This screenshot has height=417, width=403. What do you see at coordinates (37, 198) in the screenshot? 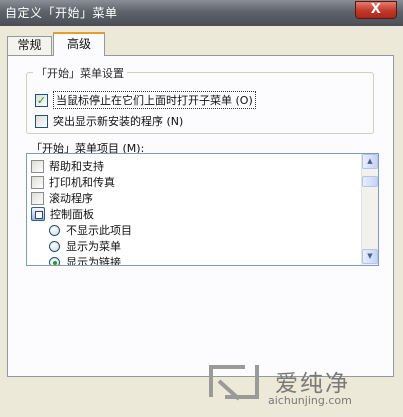
I see `checkbox-scroll-programs` at bounding box center [37, 198].